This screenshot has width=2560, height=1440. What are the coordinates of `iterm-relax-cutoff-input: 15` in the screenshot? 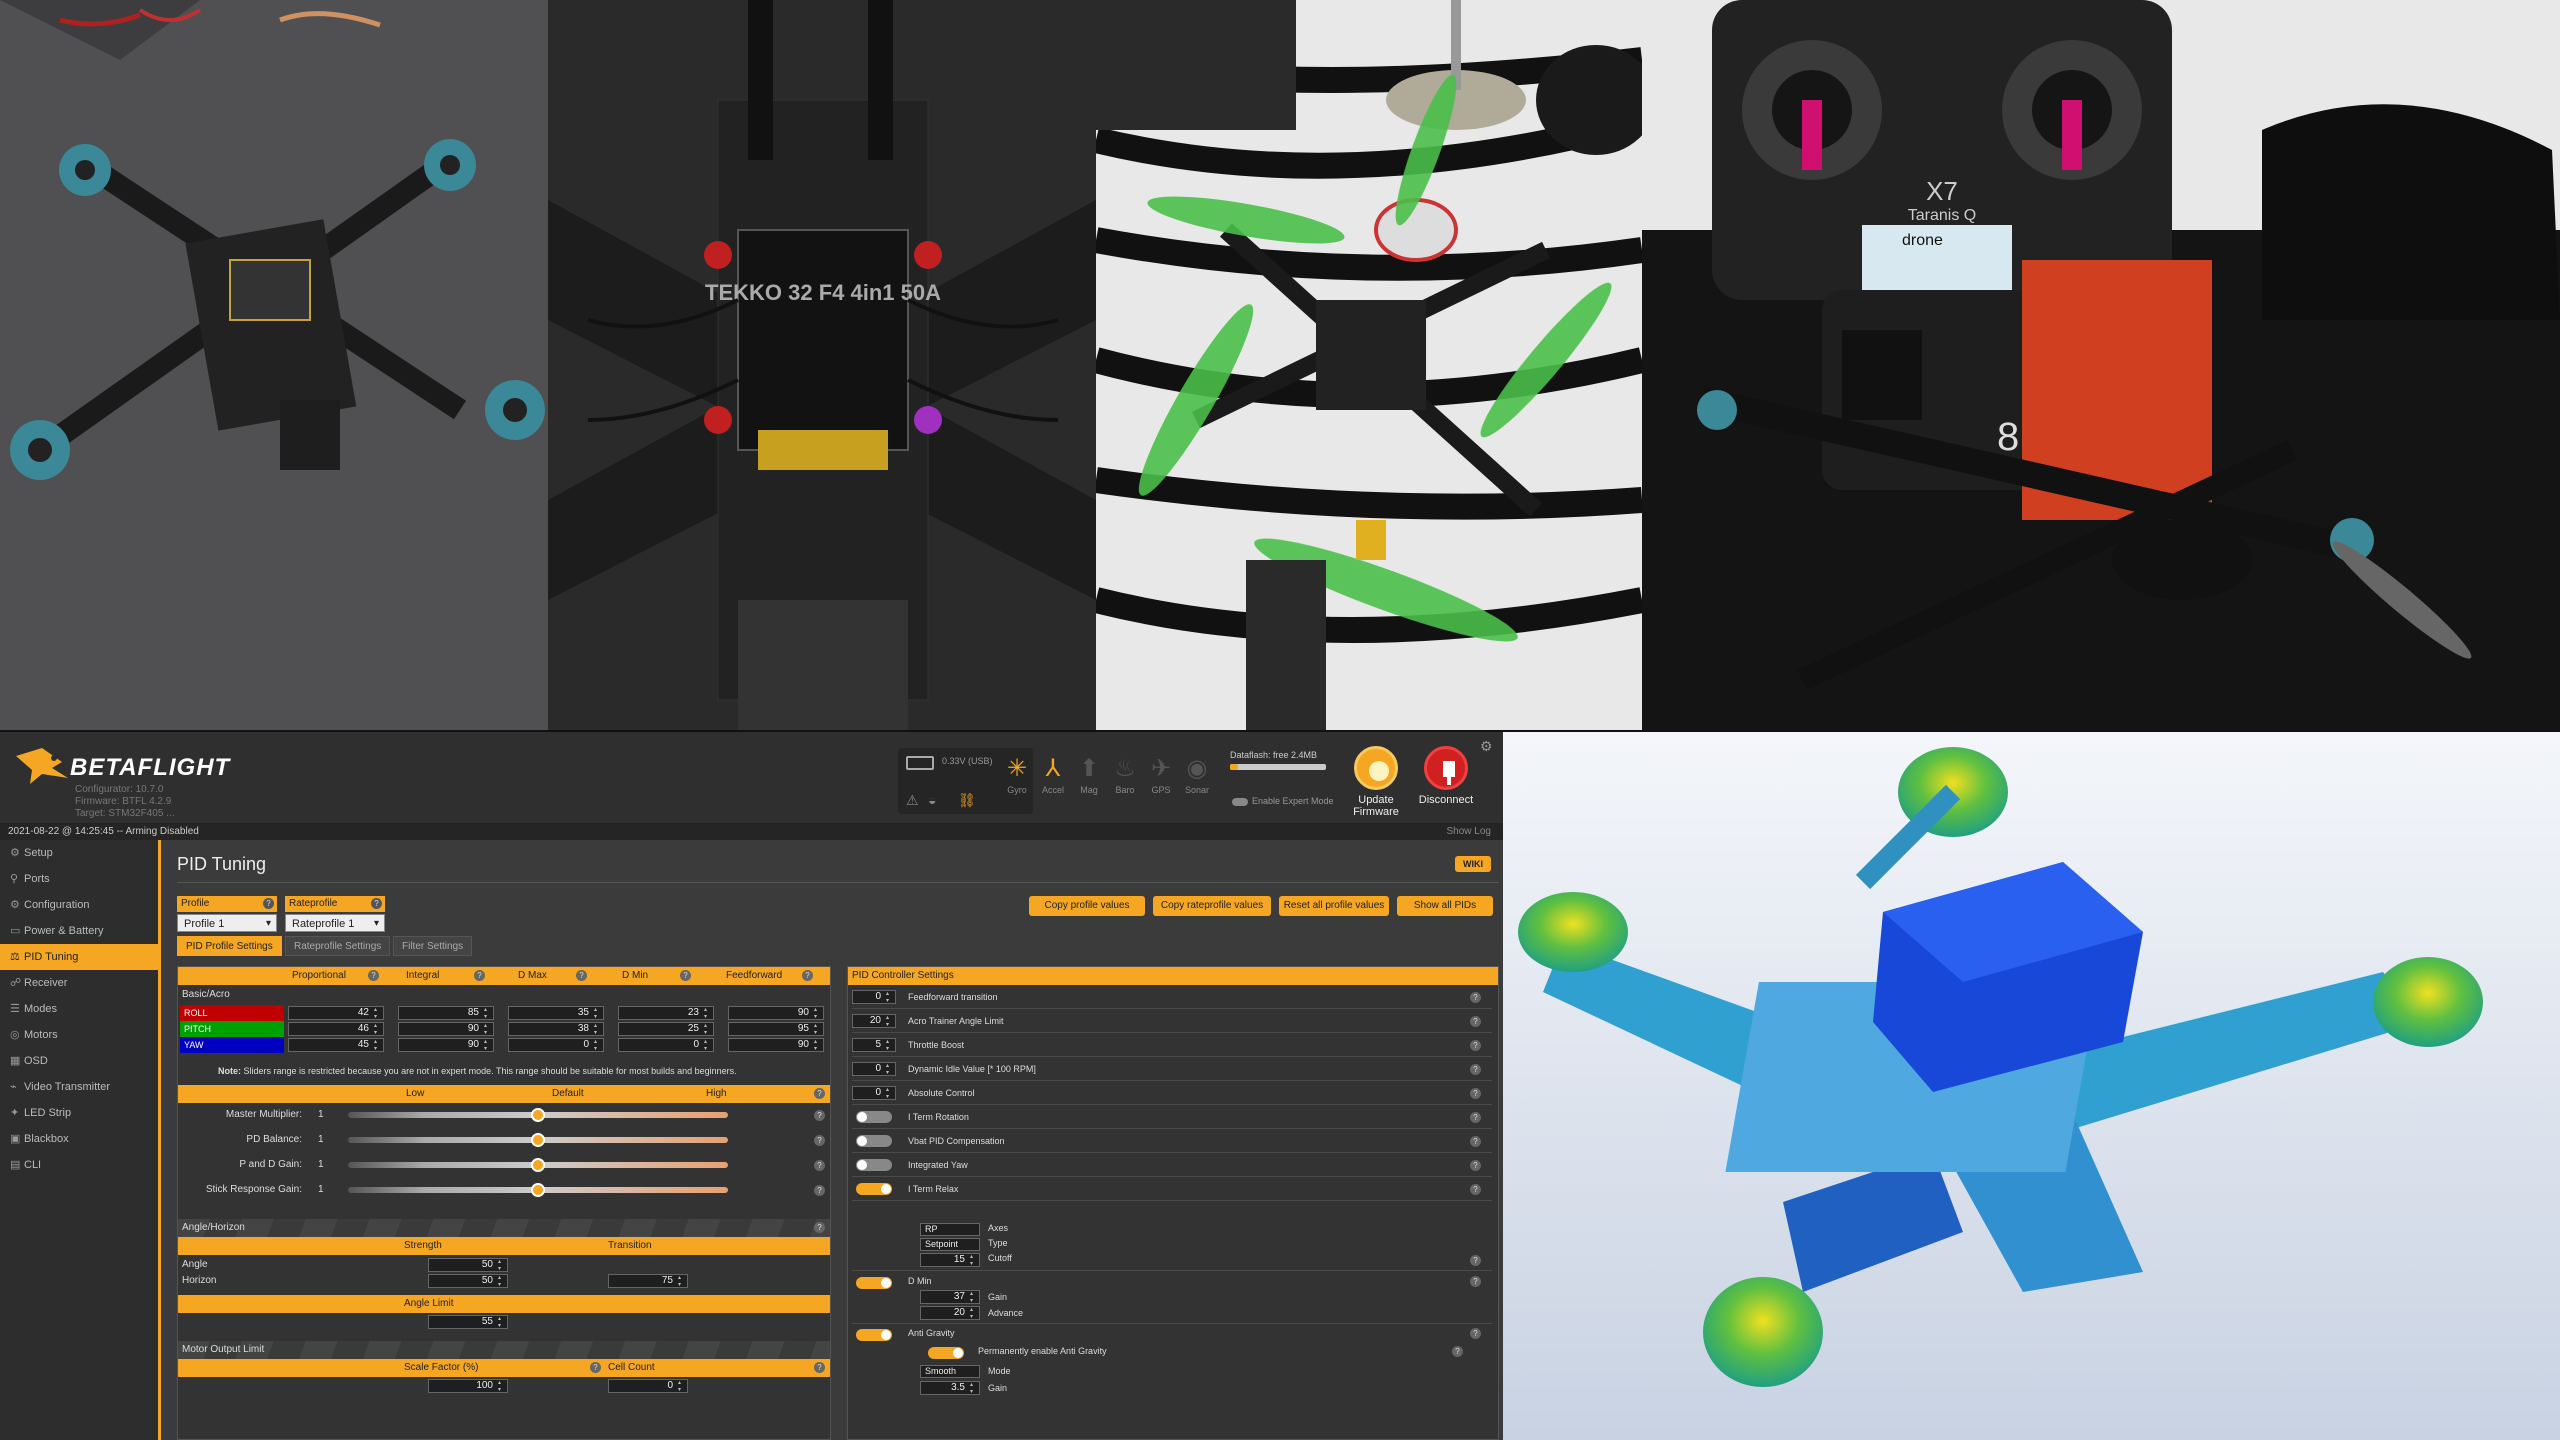 It's located at (950, 1260).